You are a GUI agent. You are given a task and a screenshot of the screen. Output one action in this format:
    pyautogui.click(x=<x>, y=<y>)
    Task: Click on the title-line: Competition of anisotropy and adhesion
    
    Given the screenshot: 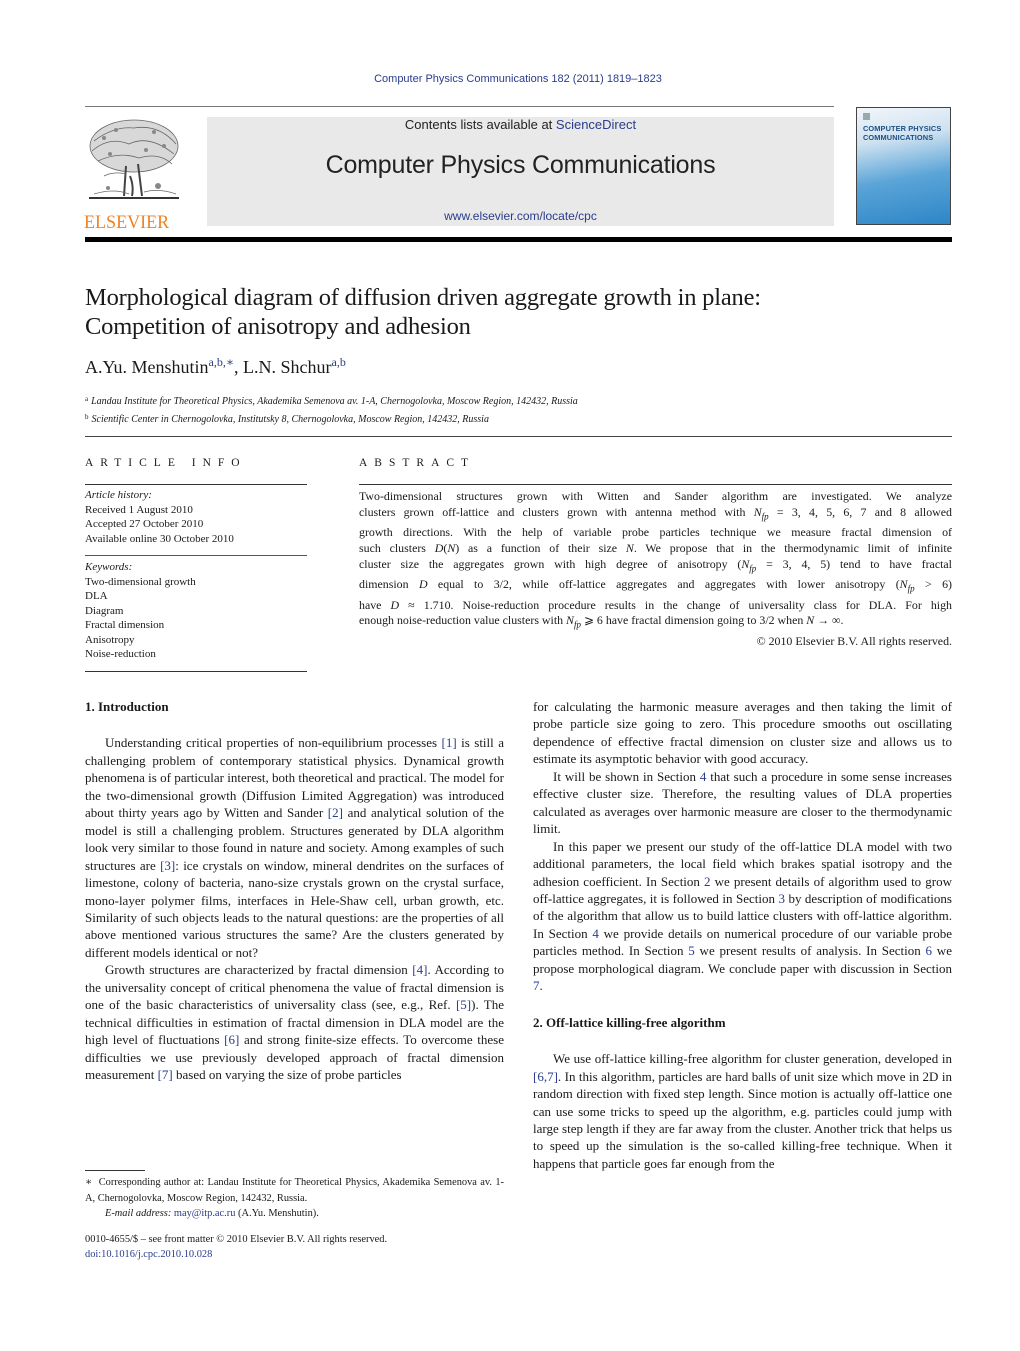 What is the action you would take?
    pyautogui.click(x=278, y=326)
    